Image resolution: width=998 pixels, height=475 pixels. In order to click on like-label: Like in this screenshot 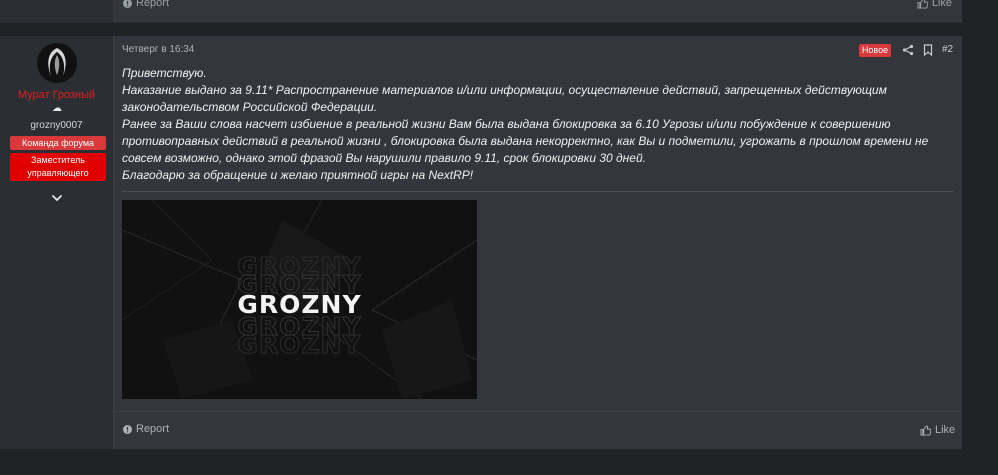, I will do `click(945, 430)`.